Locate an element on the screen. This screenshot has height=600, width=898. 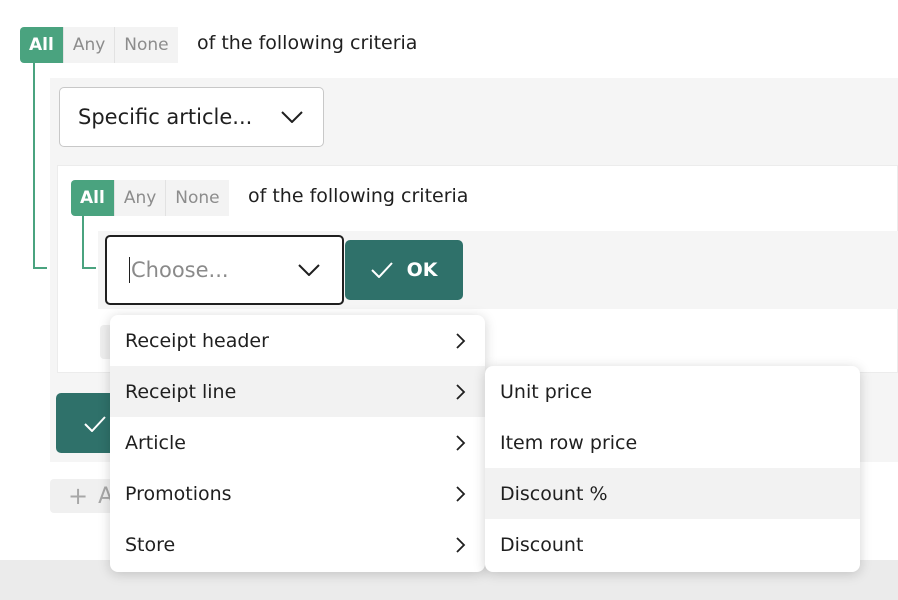
top-mode-all: All is located at coordinates (42, 45).